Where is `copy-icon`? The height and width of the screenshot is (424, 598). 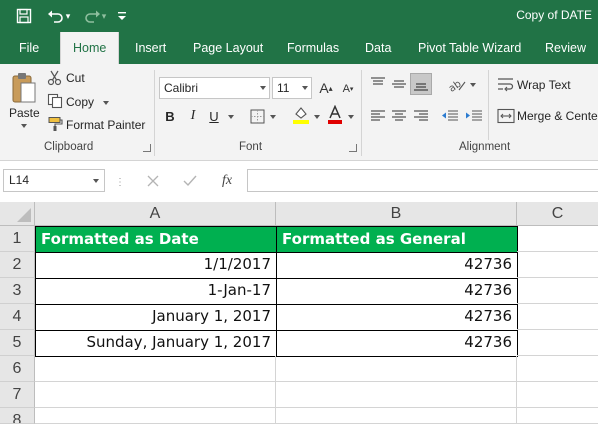
copy-icon is located at coordinates (55, 101).